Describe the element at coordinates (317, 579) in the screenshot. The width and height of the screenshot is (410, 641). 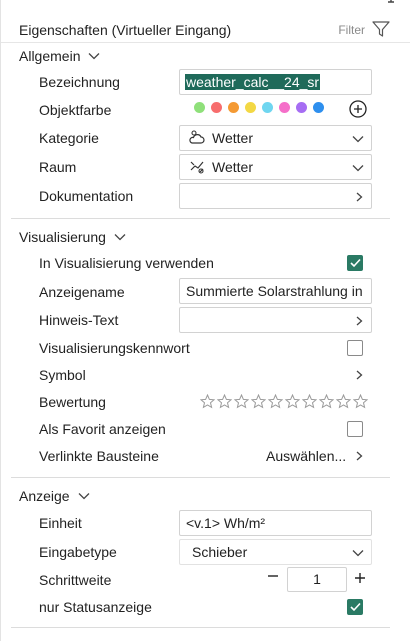
I see `schrittweite-input: 1` at that location.